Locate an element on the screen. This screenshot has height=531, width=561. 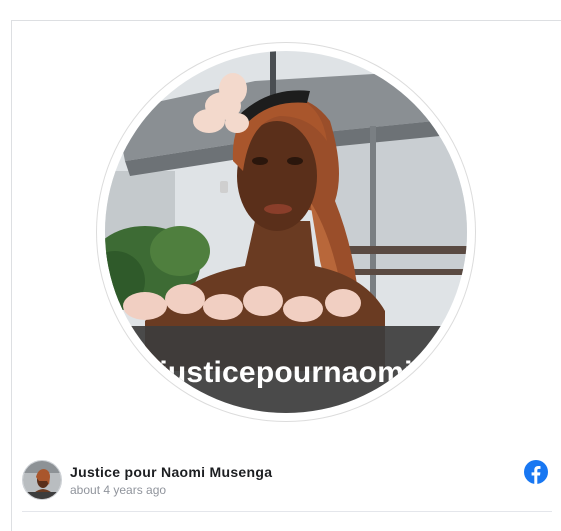
facebook-logo is located at coordinates (536, 472).